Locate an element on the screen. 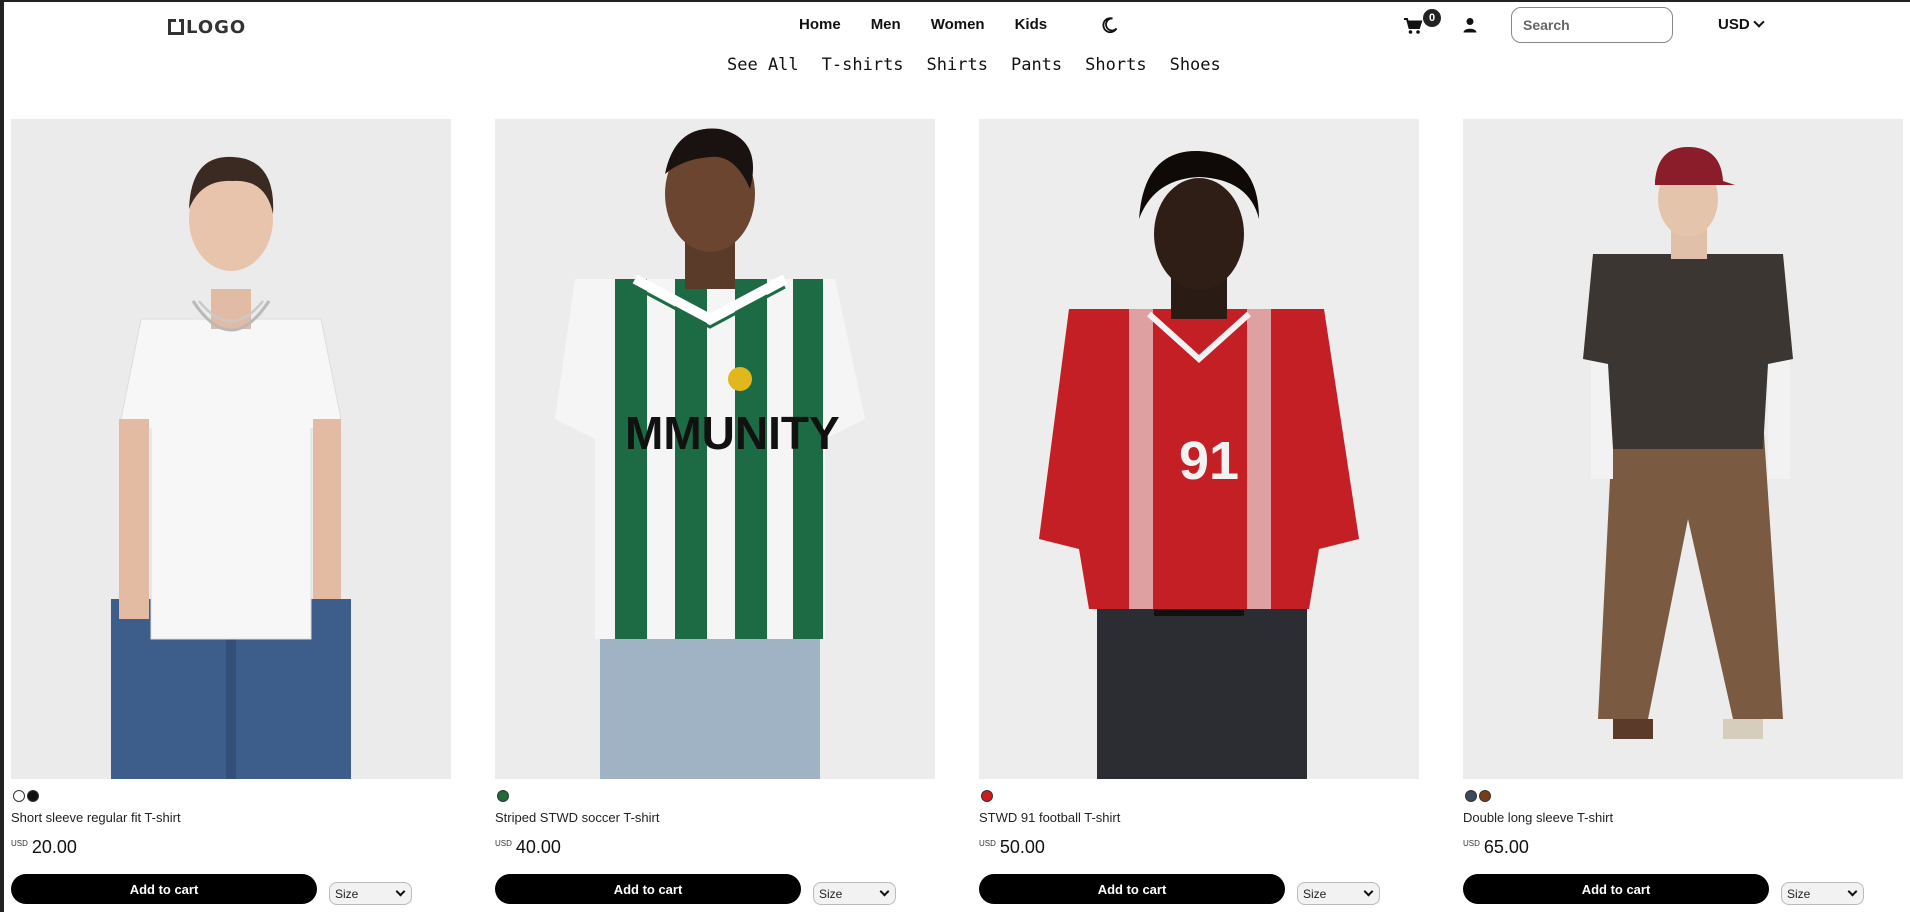  shirt-print-text: MMUNITY is located at coordinates (732, 433).